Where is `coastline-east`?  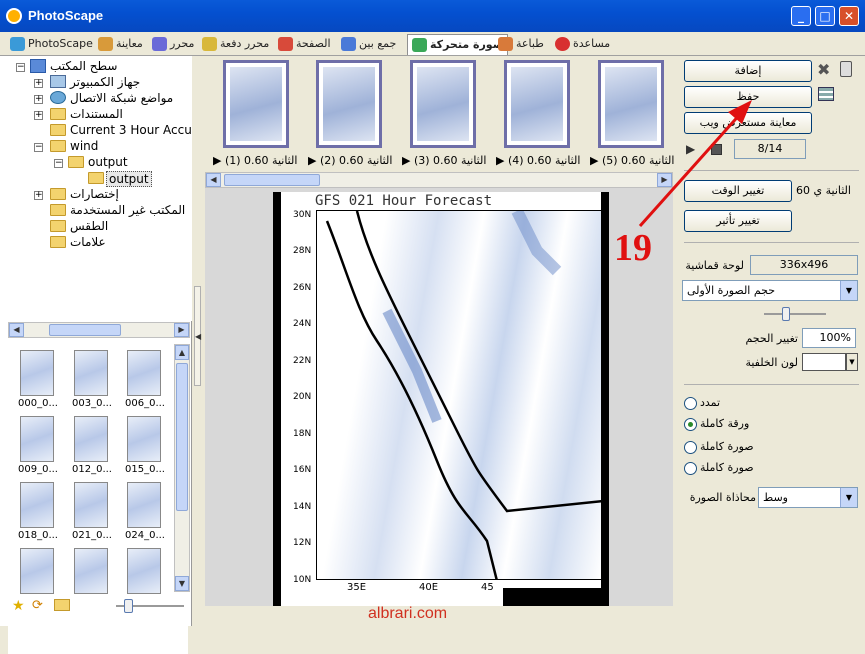 coastline-east is located at coordinates (478, 362).